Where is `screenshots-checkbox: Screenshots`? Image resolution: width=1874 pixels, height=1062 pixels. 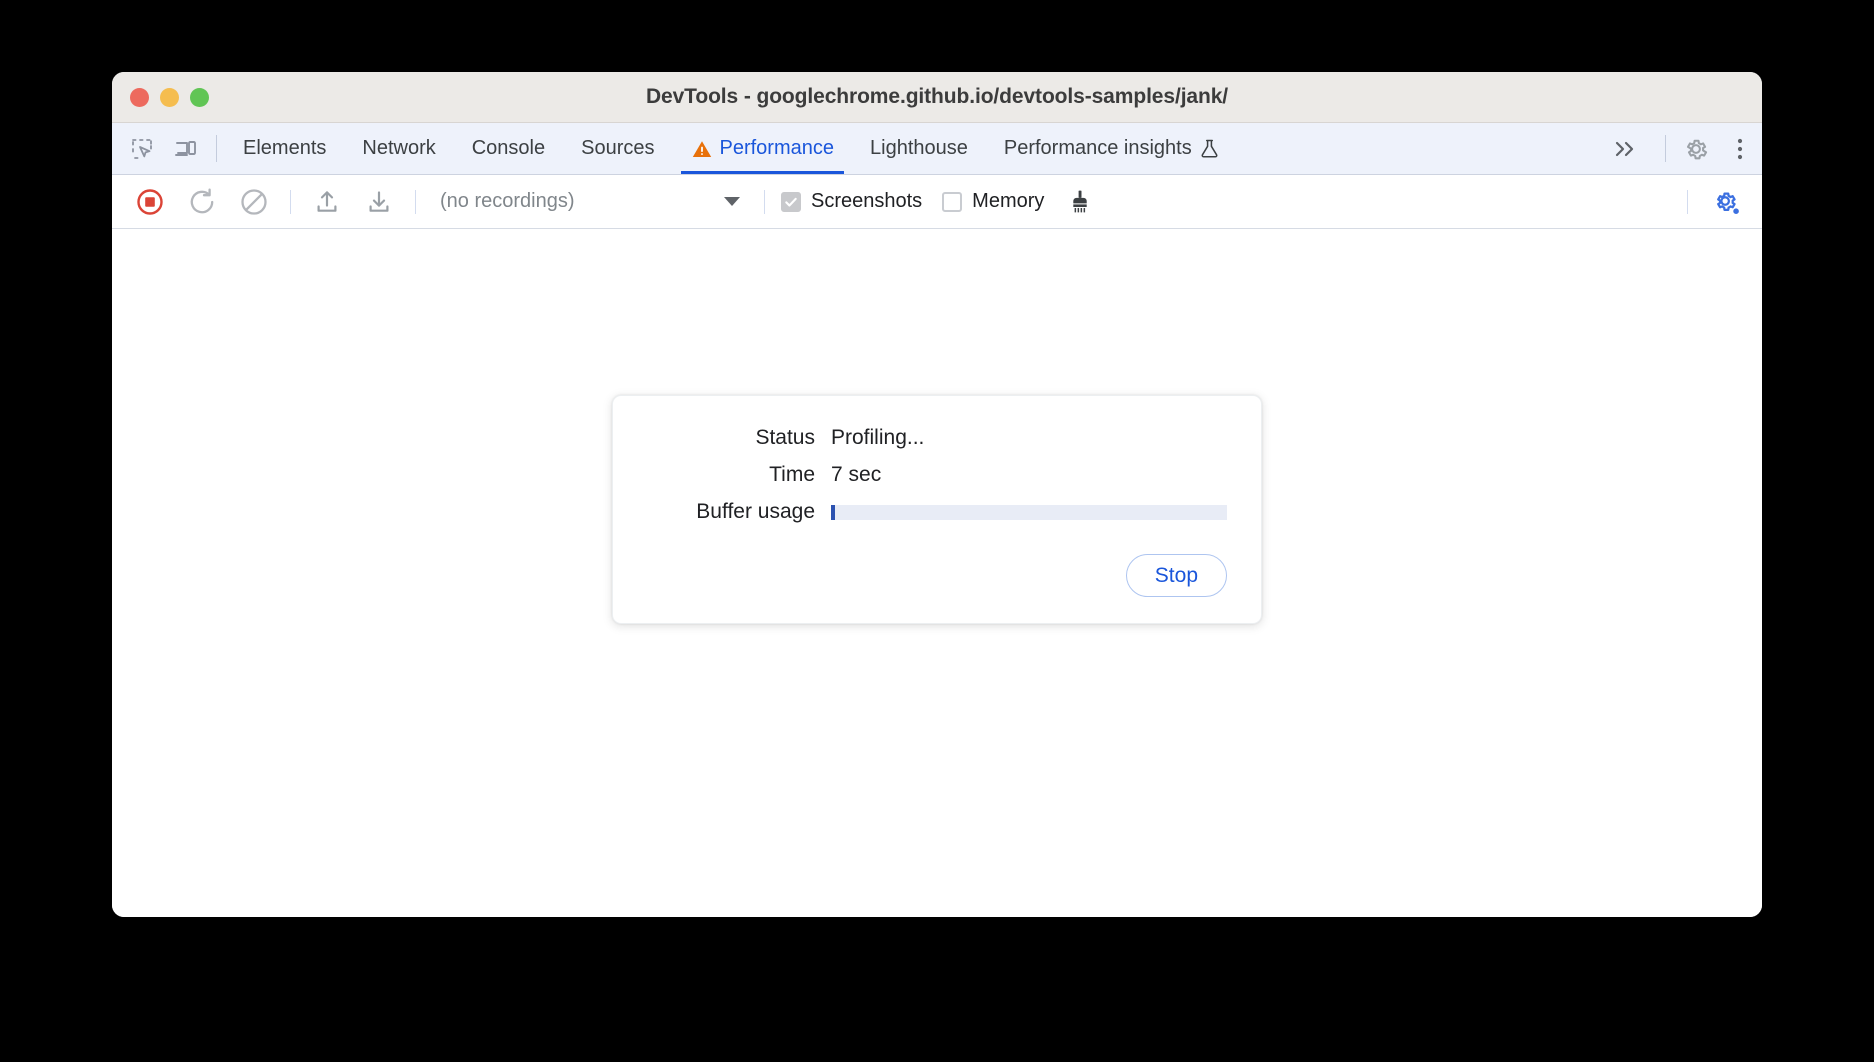 screenshots-checkbox: Screenshots is located at coordinates (851, 201).